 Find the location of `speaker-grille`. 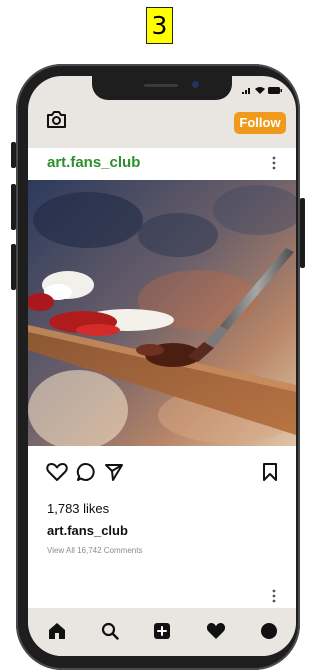

speaker-grille is located at coordinates (161, 85).